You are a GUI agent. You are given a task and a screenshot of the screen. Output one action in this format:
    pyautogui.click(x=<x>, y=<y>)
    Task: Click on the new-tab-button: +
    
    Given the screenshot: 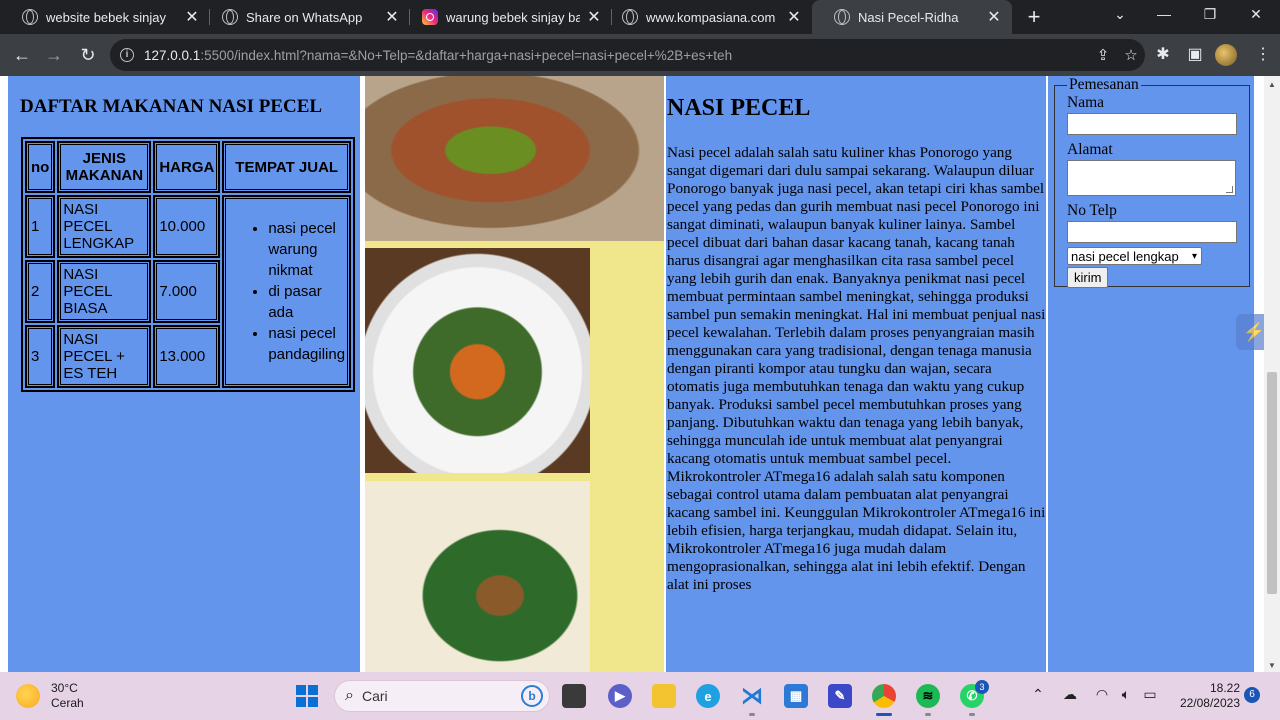 What is the action you would take?
    pyautogui.click(x=1034, y=17)
    